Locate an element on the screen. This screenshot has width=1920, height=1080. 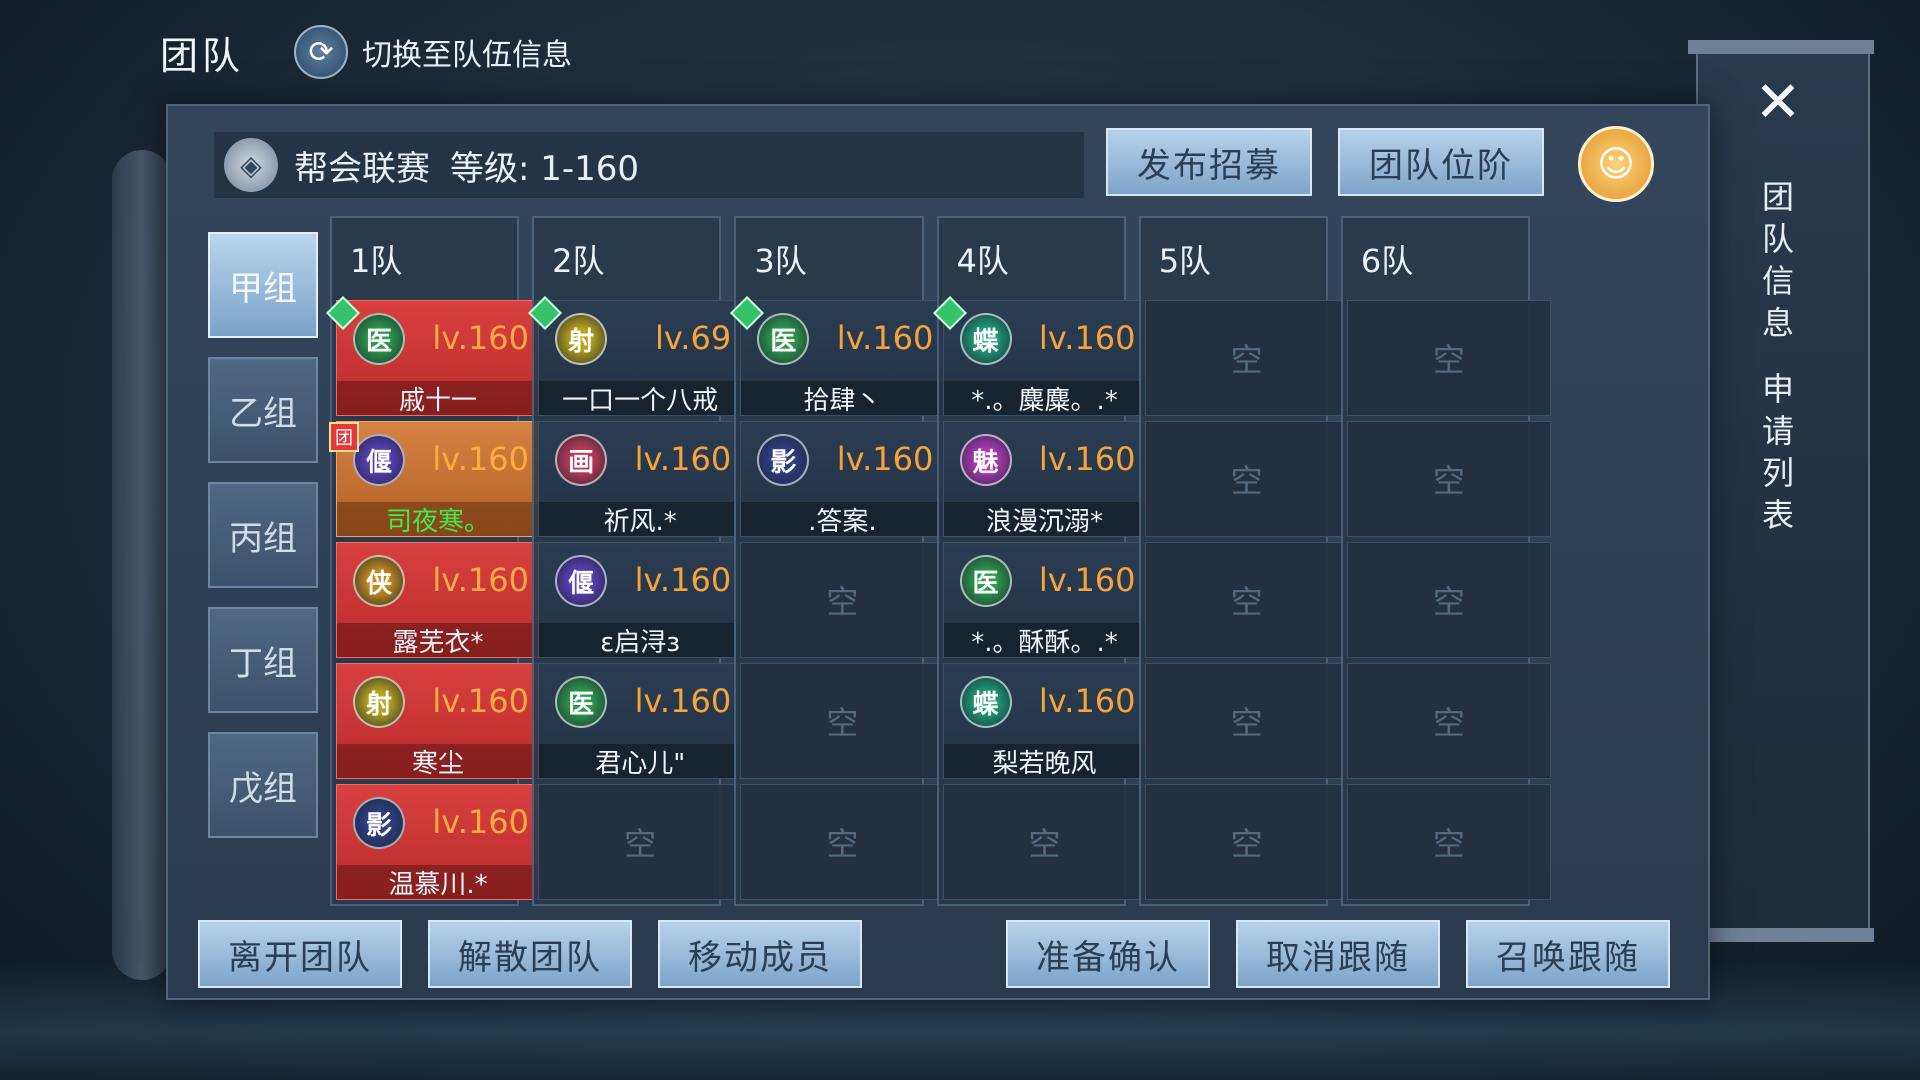
member-name: 君心儿" is located at coordinates (640, 761).